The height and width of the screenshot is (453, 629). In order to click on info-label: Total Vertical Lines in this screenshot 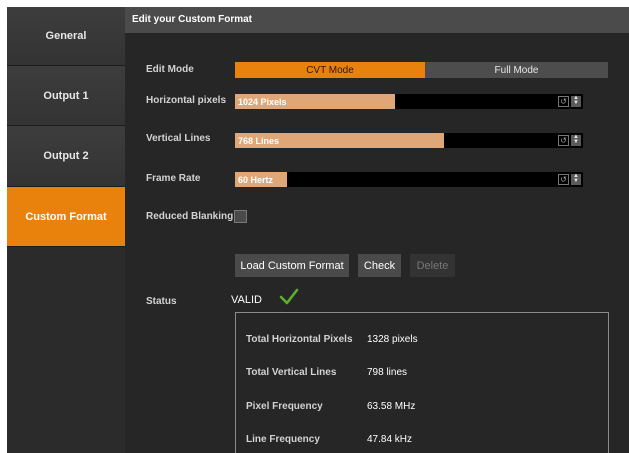, I will do `click(291, 372)`.